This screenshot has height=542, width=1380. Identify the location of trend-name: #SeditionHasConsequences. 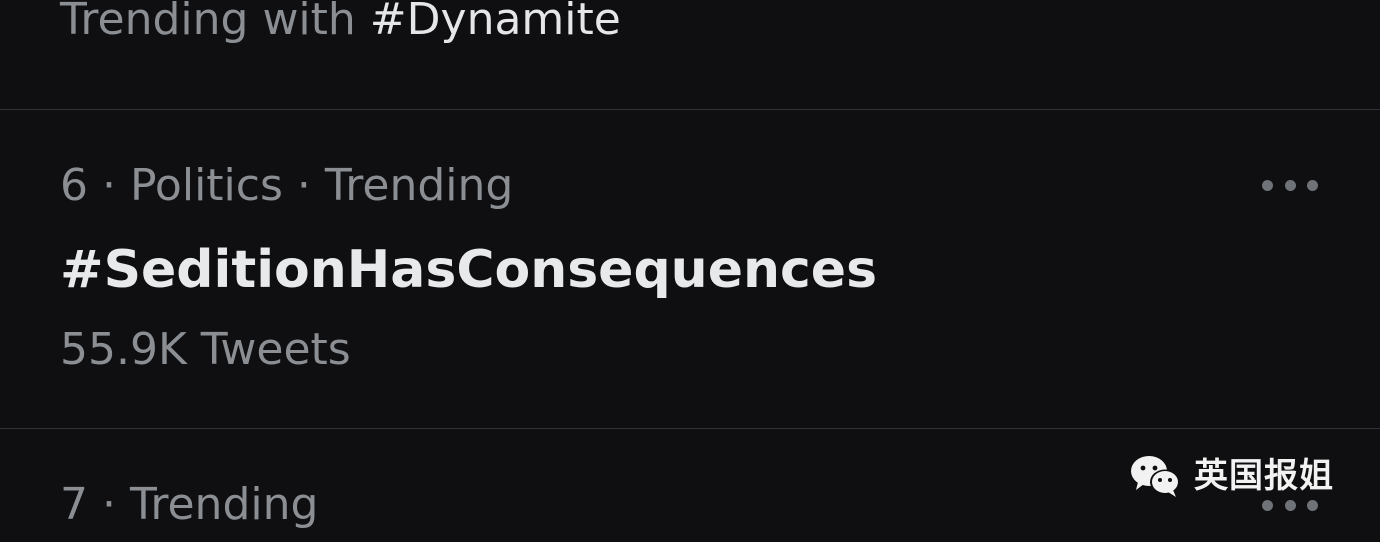
(468, 270).